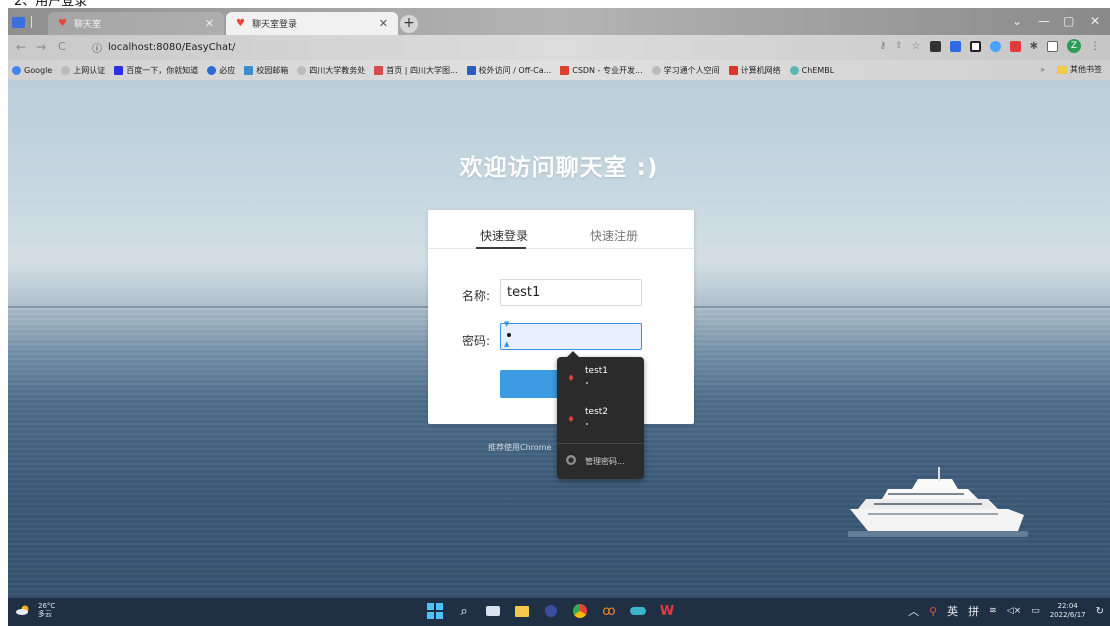 The height and width of the screenshot is (626, 1110). What do you see at coordinates (565, 70) in the screenshot?
I see `csdn-icon` at bounding box center [565, 70].